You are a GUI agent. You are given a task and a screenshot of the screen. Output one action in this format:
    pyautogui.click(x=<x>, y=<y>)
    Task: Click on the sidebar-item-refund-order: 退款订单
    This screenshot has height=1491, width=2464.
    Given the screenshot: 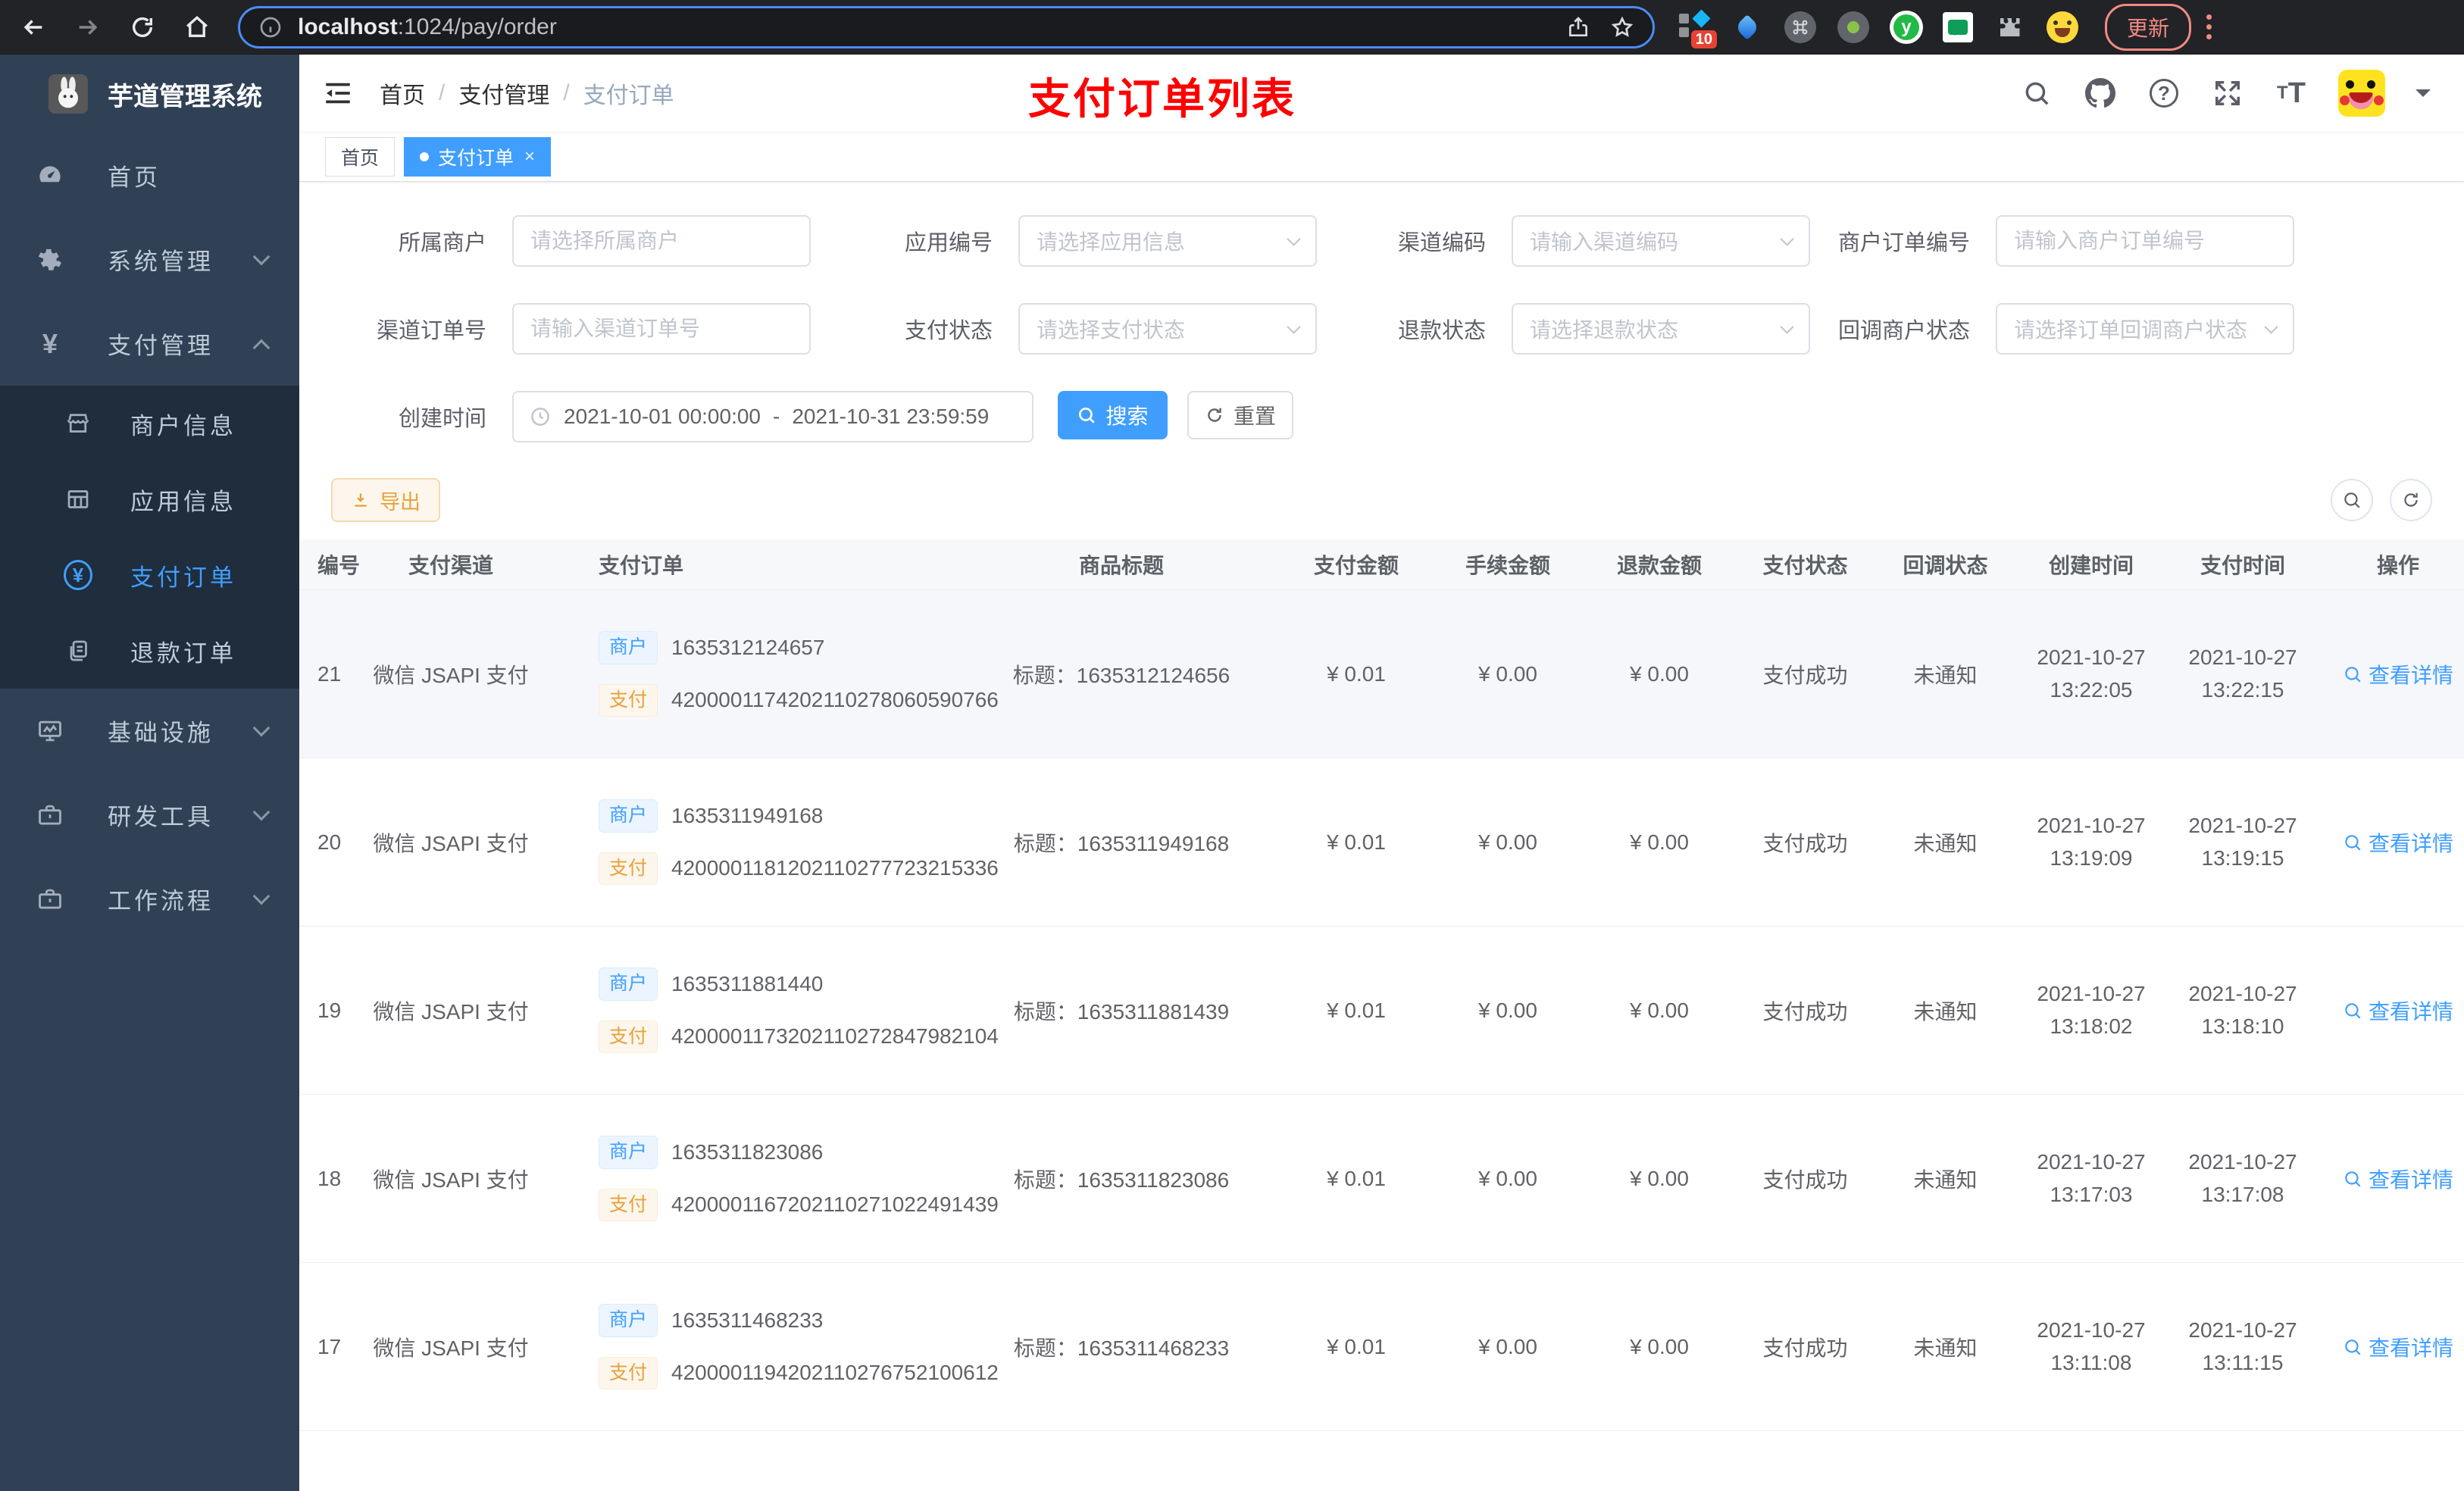 What is the action you would take?
    pyautogui.click(x=149, y=651)
    